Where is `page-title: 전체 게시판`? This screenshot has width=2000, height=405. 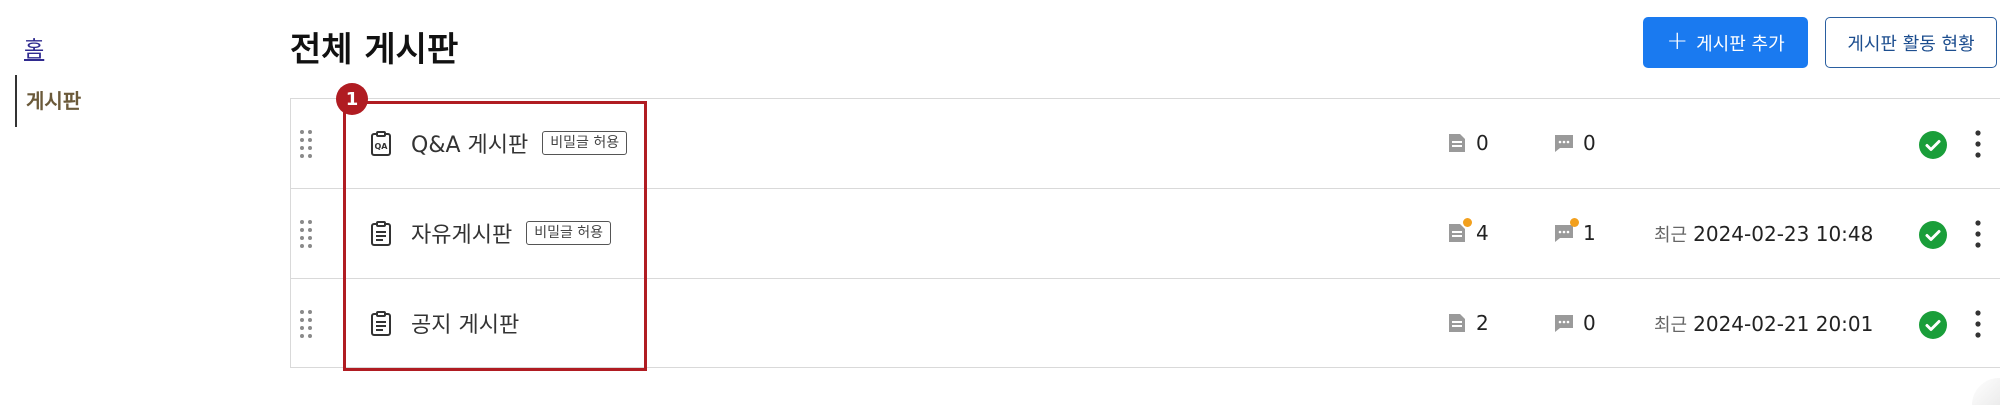 page-title: 전체 게시판 is located at coordinates (374, 50).